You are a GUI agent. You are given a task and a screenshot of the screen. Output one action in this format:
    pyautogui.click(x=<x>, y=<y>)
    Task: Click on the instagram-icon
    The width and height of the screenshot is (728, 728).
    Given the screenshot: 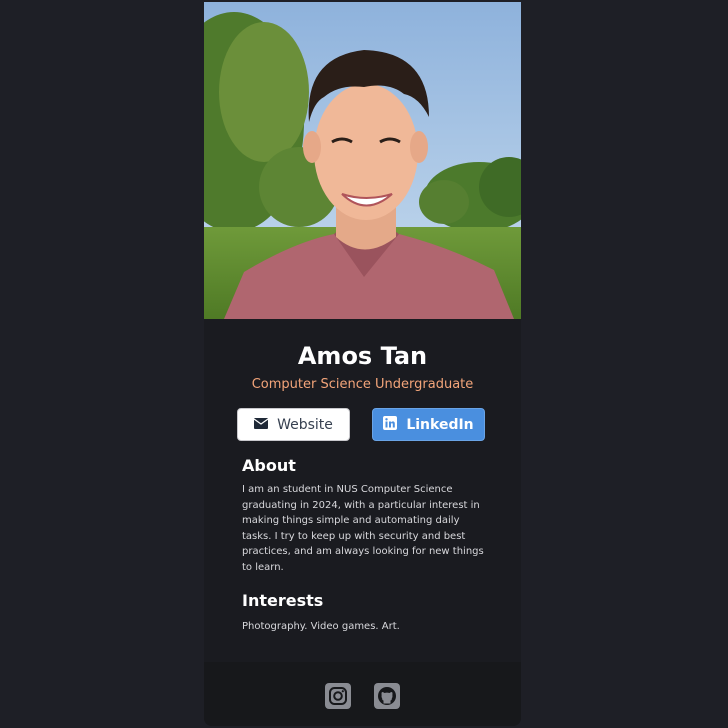 What is the action you would take?
    pyautogui.click(x=338, y=696)
    